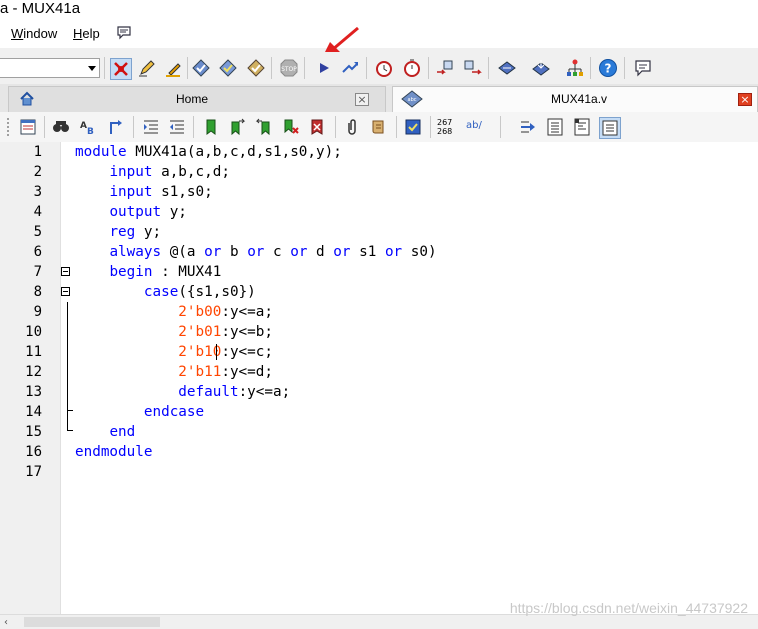  I want to click on bookmark-prev-icon, so click(264, 127).